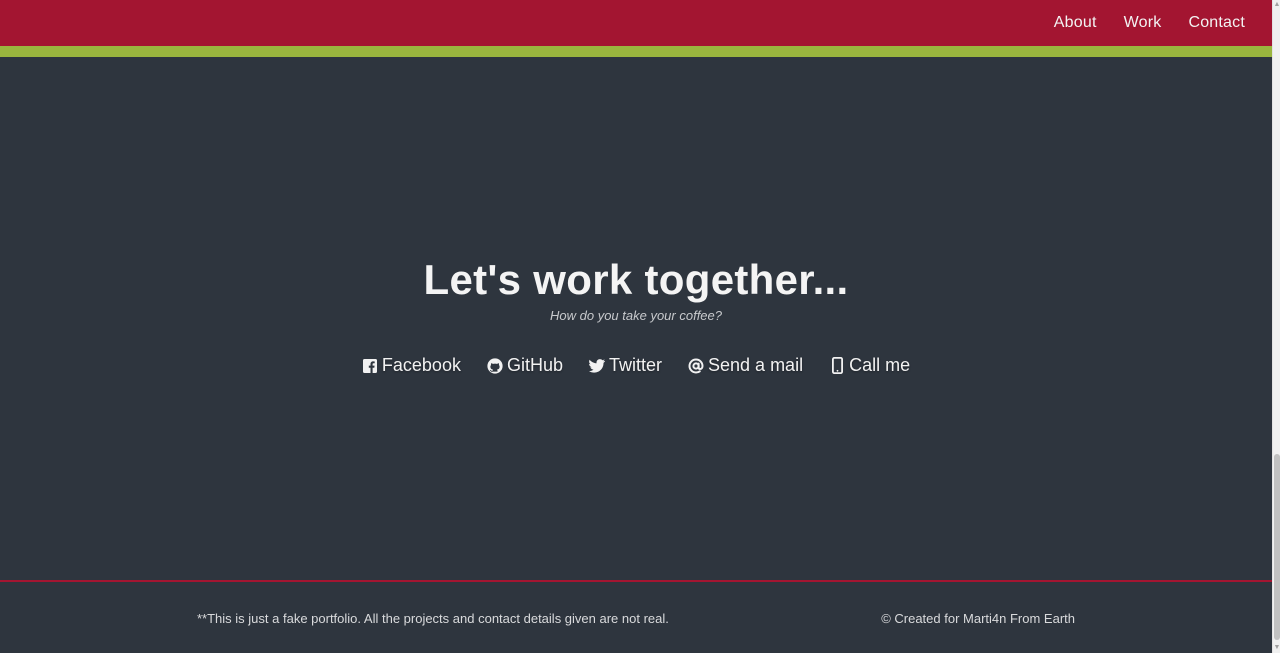 This screenshot has width=1280, height=653. I want to click on twitter-icon, so click(597, 366).